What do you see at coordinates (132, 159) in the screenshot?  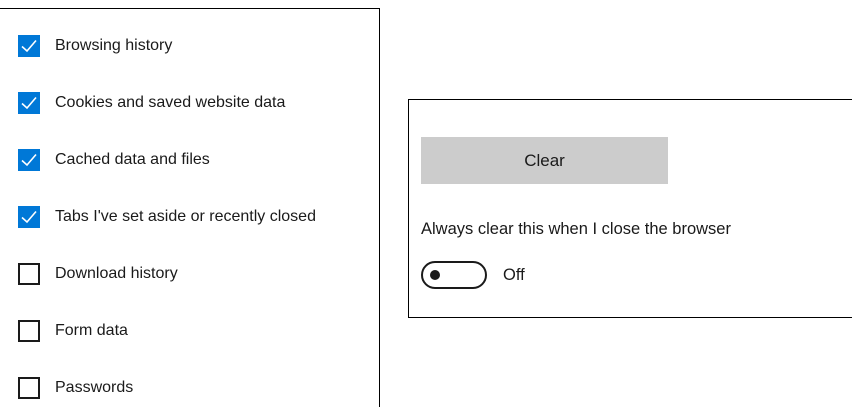 I see `cached-data-label: Cached data and files` at bounding box center [132, 159].